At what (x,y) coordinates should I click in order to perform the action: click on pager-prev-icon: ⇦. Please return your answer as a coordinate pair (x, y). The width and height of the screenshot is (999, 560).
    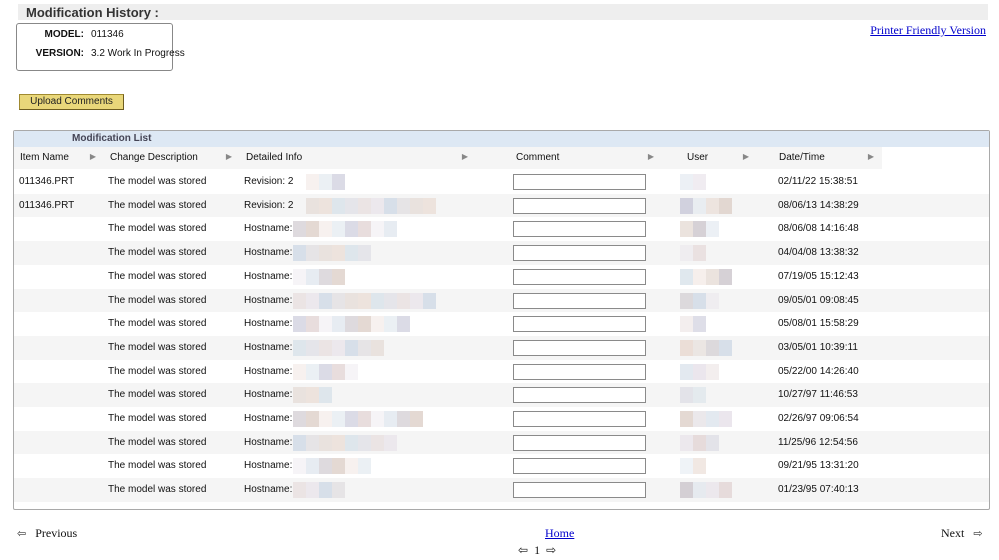
    Looking at the image, I should click on (523, 550).